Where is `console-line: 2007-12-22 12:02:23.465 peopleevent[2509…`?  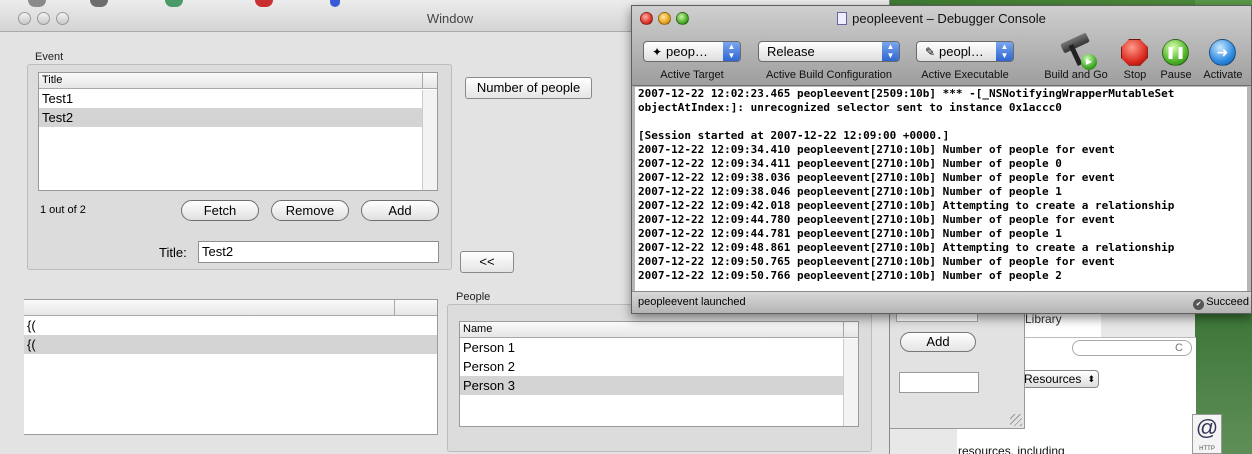 console-line: 2007-12-22 12:02:23.465 peopleevent[2509… is located at coordinates (906, 93).